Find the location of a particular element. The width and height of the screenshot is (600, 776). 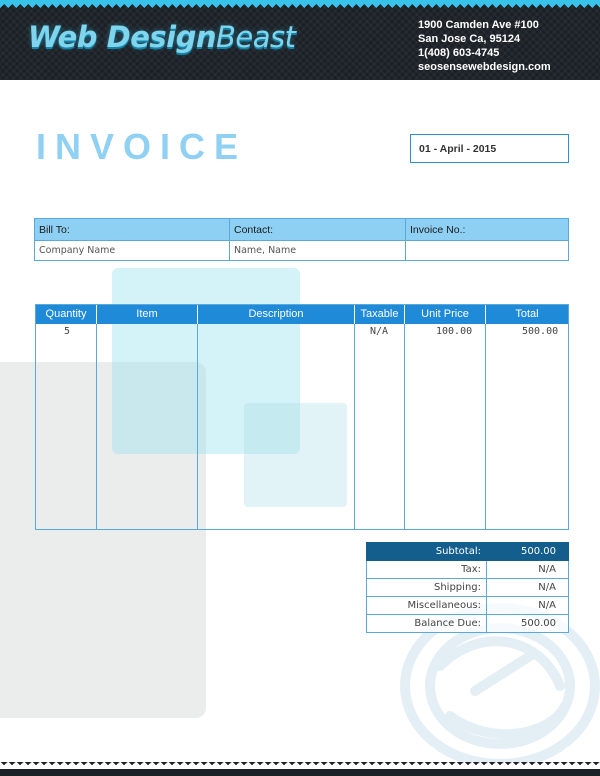

shipping-row: Shipping: N/A is located at coordinates (467, 587).